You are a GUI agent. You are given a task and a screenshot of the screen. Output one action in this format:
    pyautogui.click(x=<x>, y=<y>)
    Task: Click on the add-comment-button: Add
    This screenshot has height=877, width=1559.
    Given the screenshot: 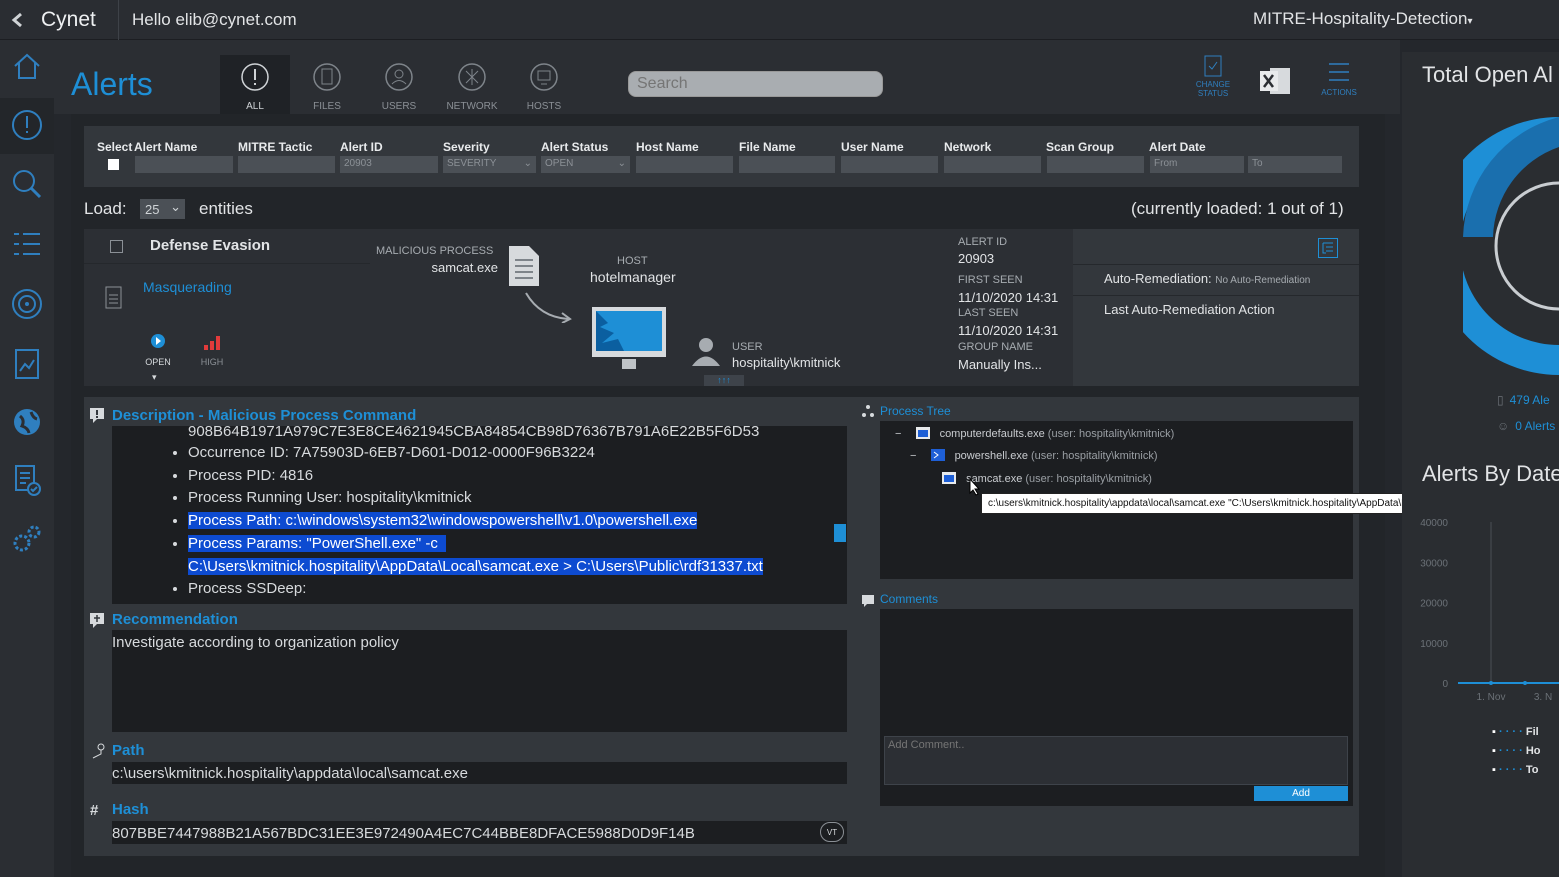 What is the action you would take?
    pyautogui.click(x=1301, y=793)
    